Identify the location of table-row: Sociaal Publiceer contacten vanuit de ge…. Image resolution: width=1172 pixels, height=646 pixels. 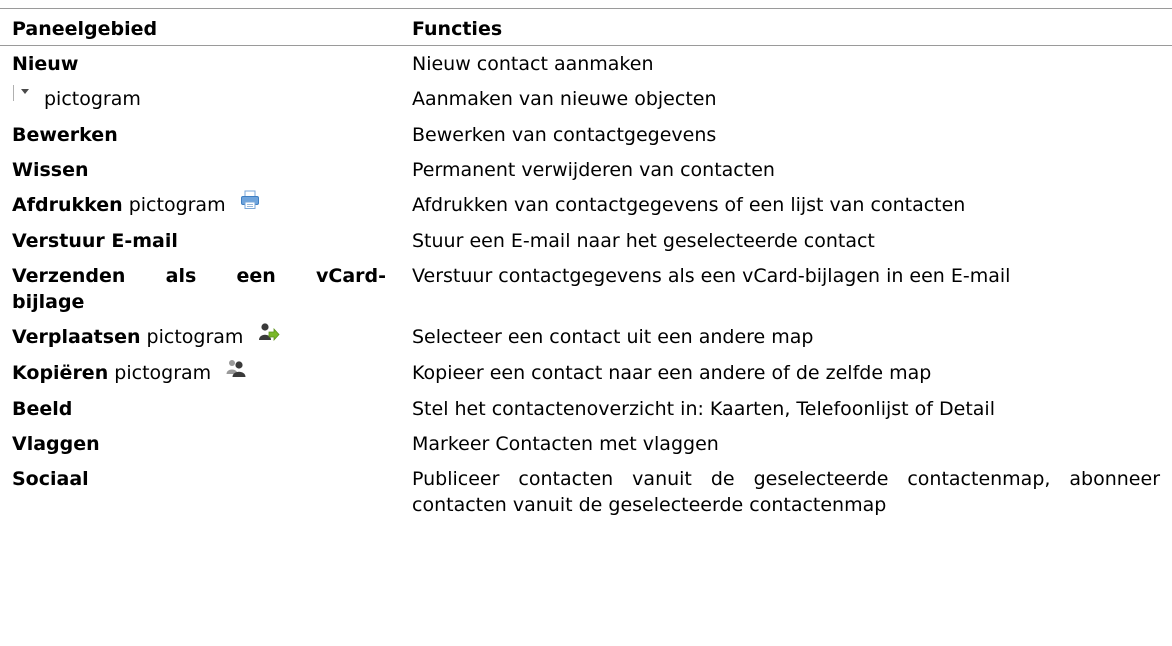
(586, 491).